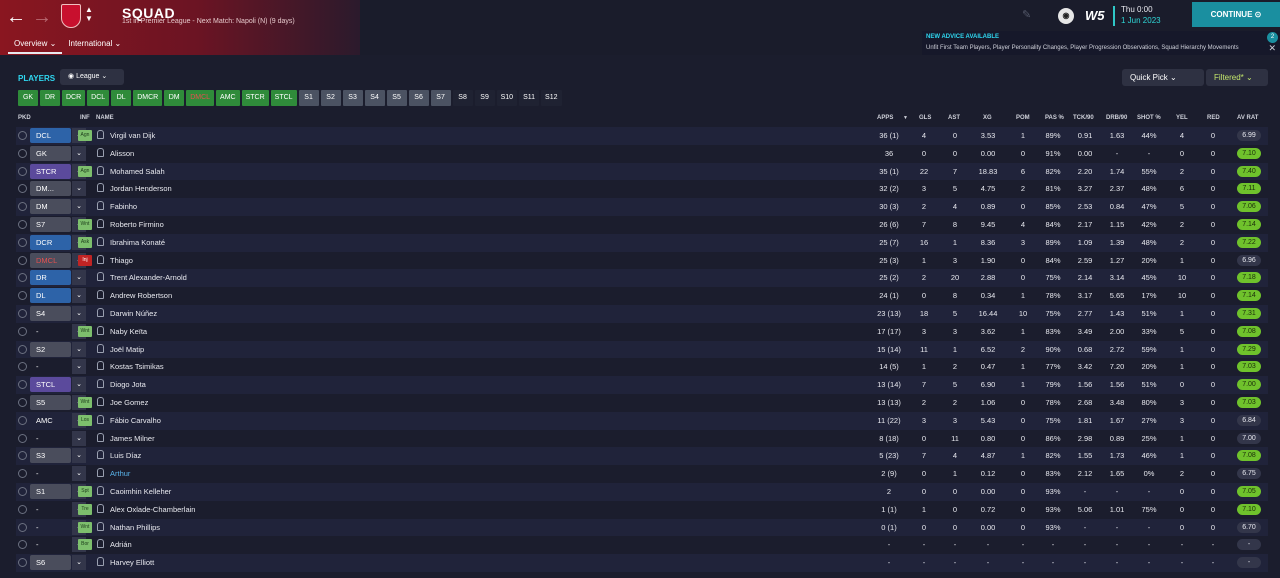 The height and width of the screenshot is (578, 1280). Describe the element at coordinates (642, 545) in the screenshot. I see `table-row: -⌄BorAdrián------------` at that location.